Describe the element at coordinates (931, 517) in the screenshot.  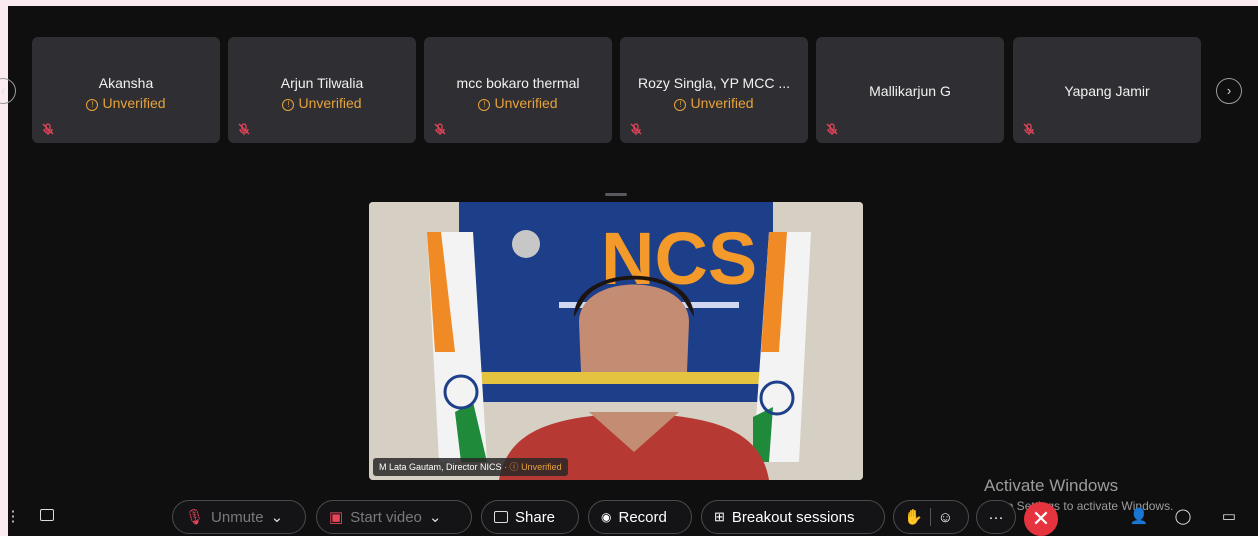
I see `reactions-group: ✋ ☺` at that location.